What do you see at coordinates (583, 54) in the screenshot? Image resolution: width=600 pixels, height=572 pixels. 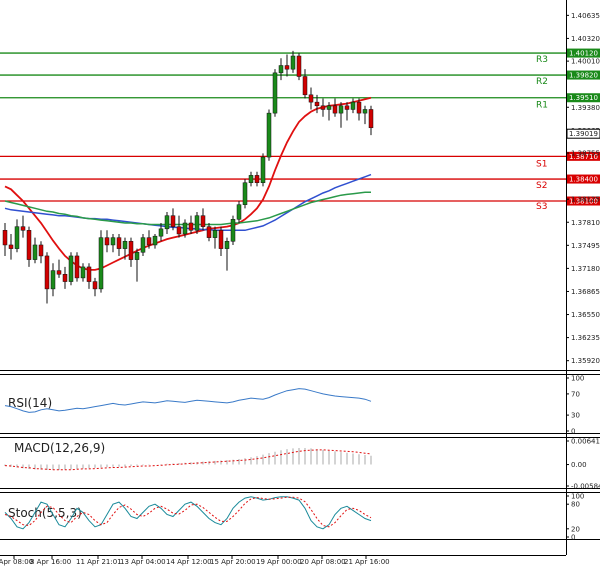 I see `level-tag-value: 1.40120` at bounding box center [583, 54].